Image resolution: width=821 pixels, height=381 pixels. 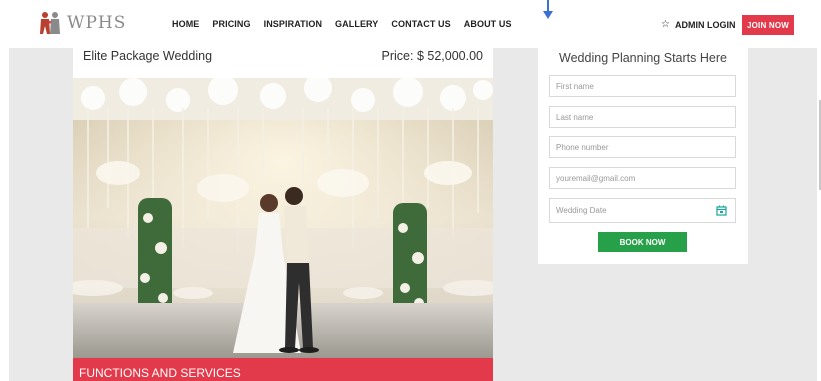 I want to click on calendar-icon, so click(x=721, y=210).